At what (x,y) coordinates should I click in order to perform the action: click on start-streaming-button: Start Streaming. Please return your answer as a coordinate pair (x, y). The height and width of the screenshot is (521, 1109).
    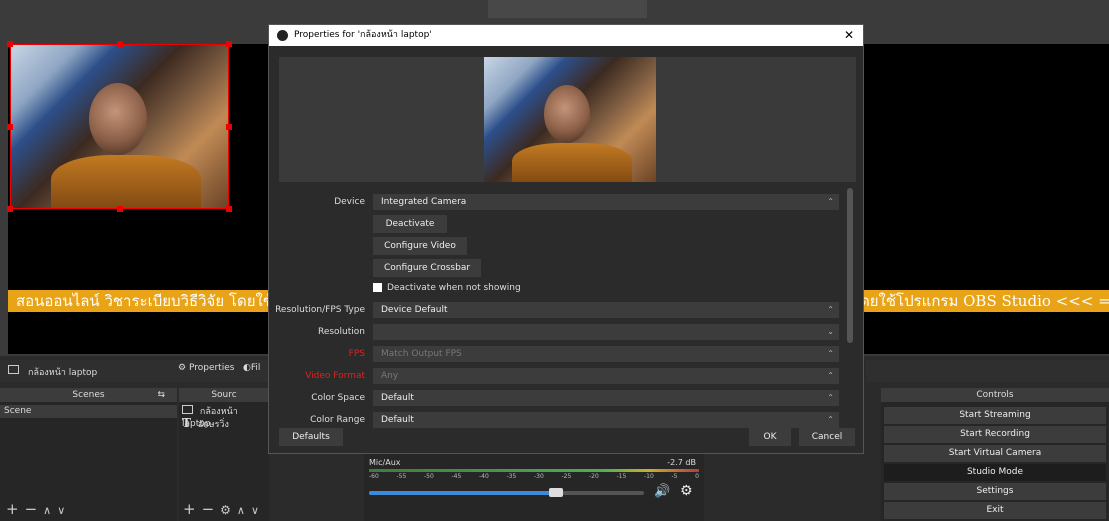
    Looking at the image, I should click on (995, 415).